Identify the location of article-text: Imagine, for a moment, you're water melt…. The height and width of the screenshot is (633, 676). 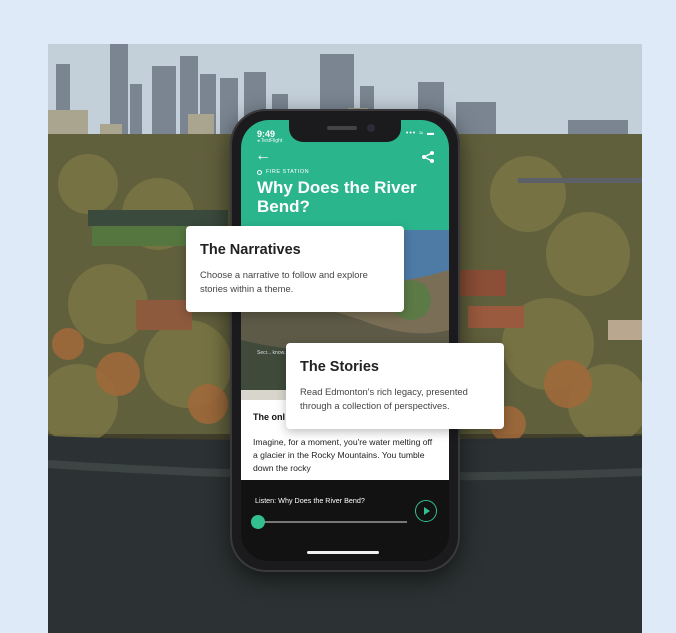
(343, 455).